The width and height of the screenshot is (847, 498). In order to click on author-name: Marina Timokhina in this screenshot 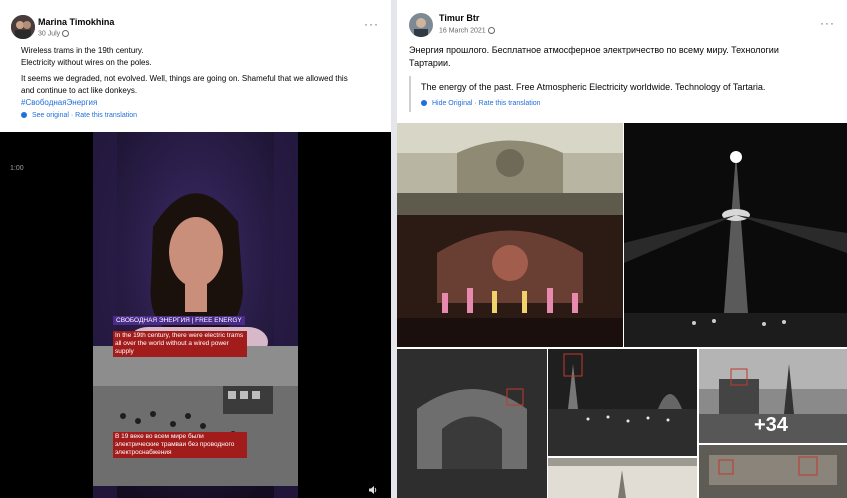, I will do `click(76, 22)`.